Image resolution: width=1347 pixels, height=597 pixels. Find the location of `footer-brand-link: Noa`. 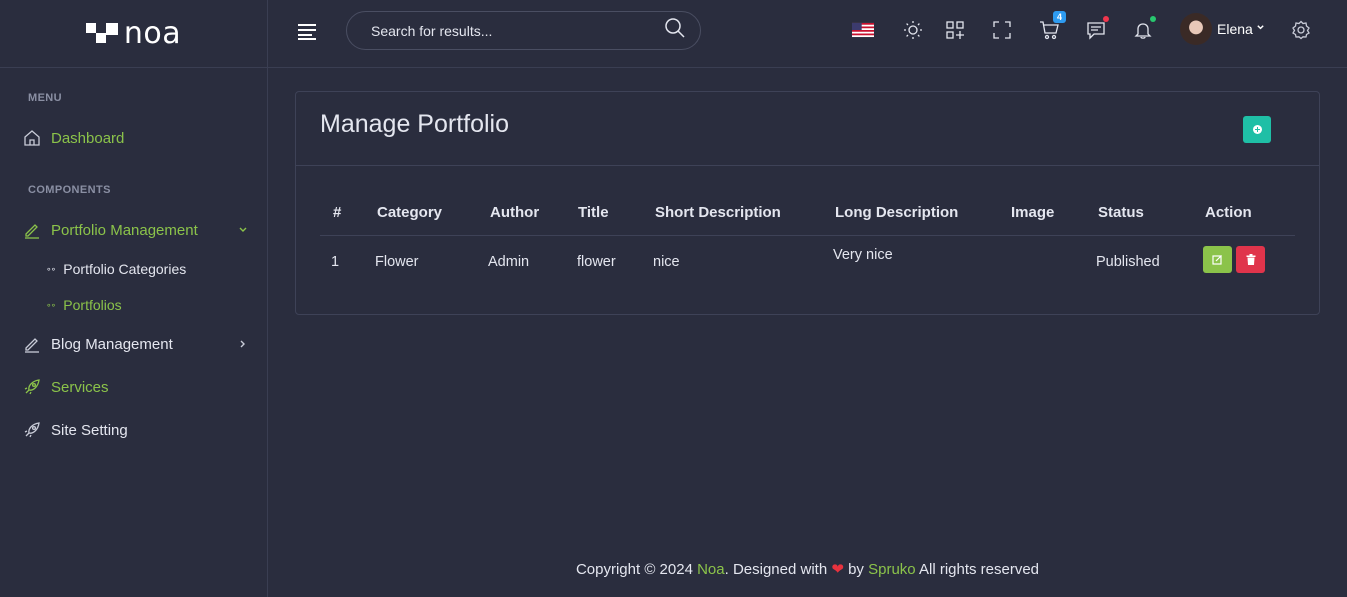

footer-brand-link: Noa is located at coordinates (711, 569).